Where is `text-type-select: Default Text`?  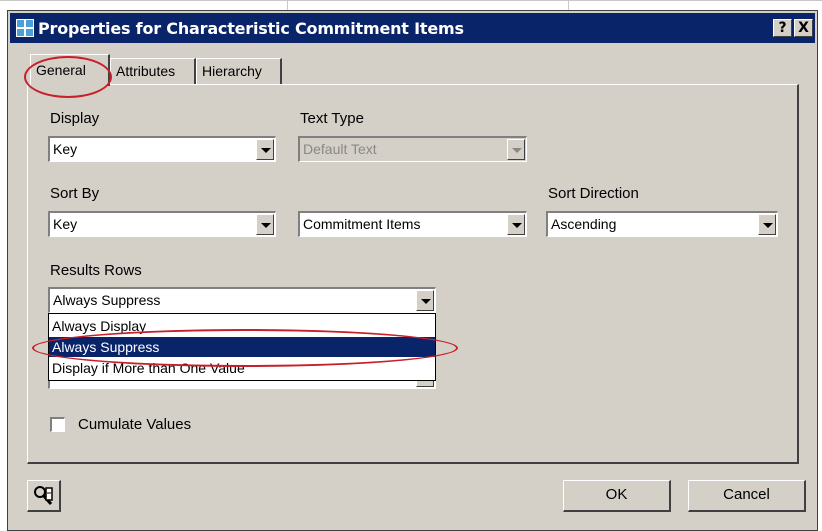 text-type-select: Default Text is located at coordinates (412, 149).